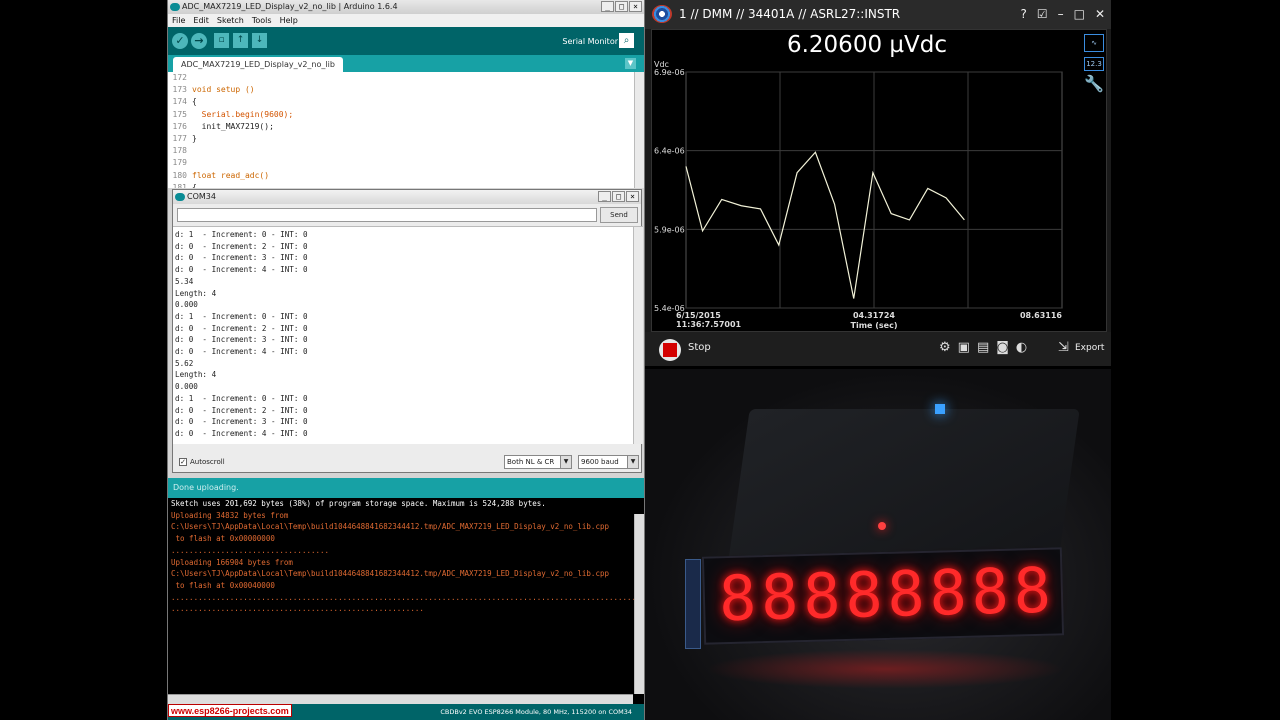  I want to click on code-text: {, so click(194, 185).